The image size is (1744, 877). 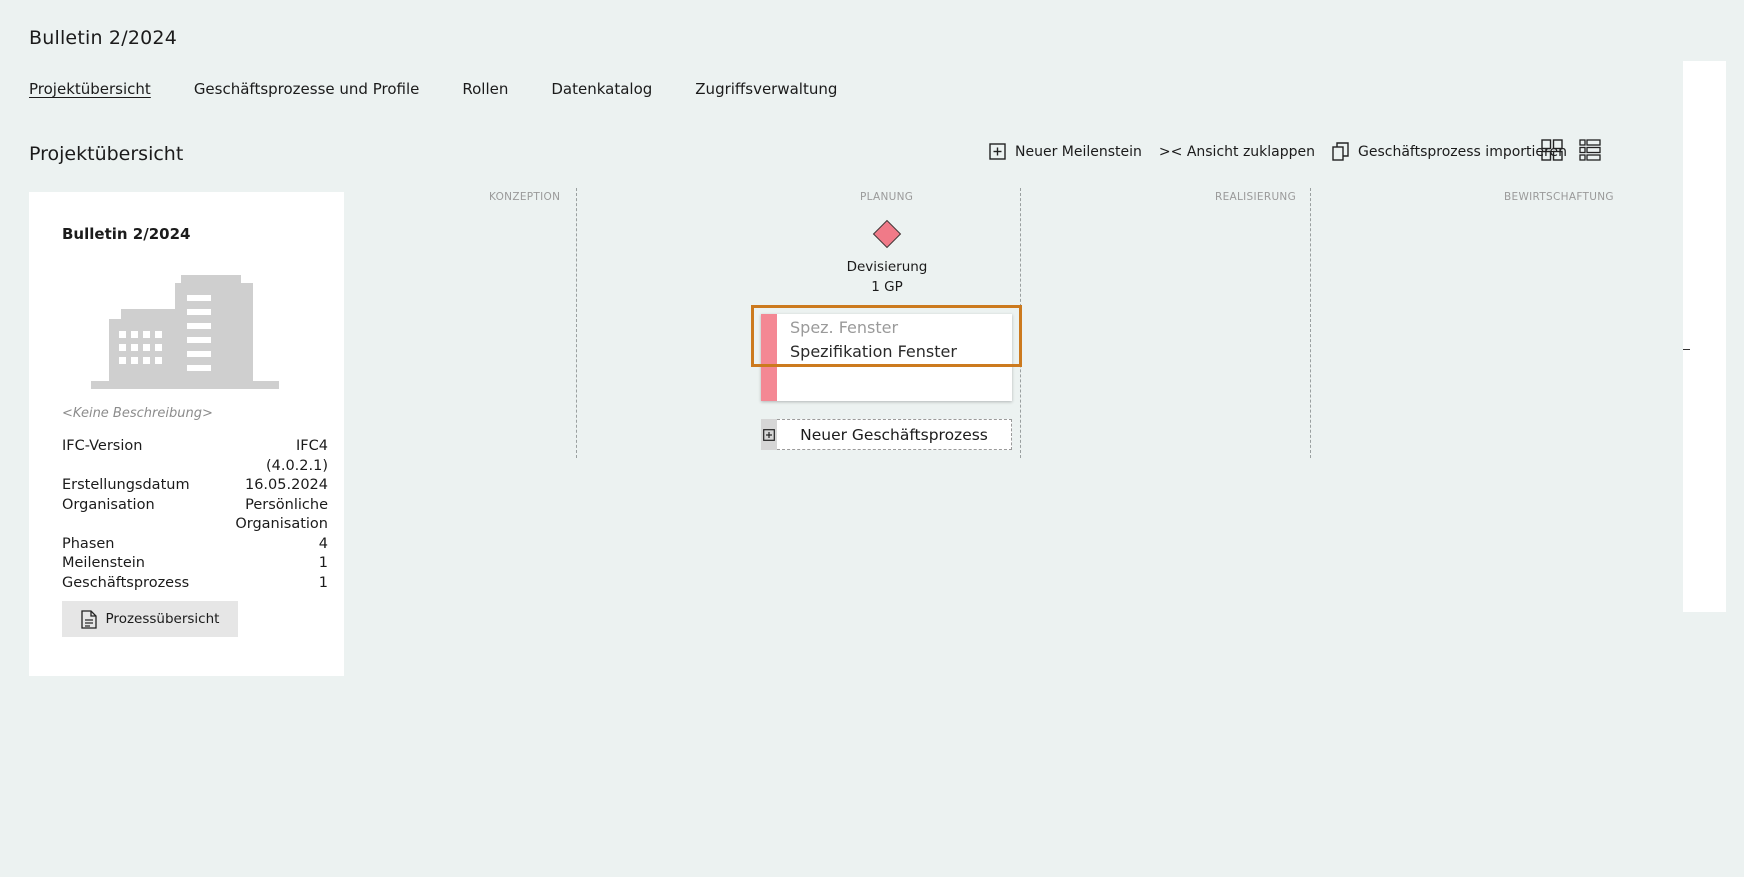 What do you see at coordinates (90, 89) in the screenshot?
I see `tab-projektuebersicht: Projektübersicht` at bounding box center [90, 89].